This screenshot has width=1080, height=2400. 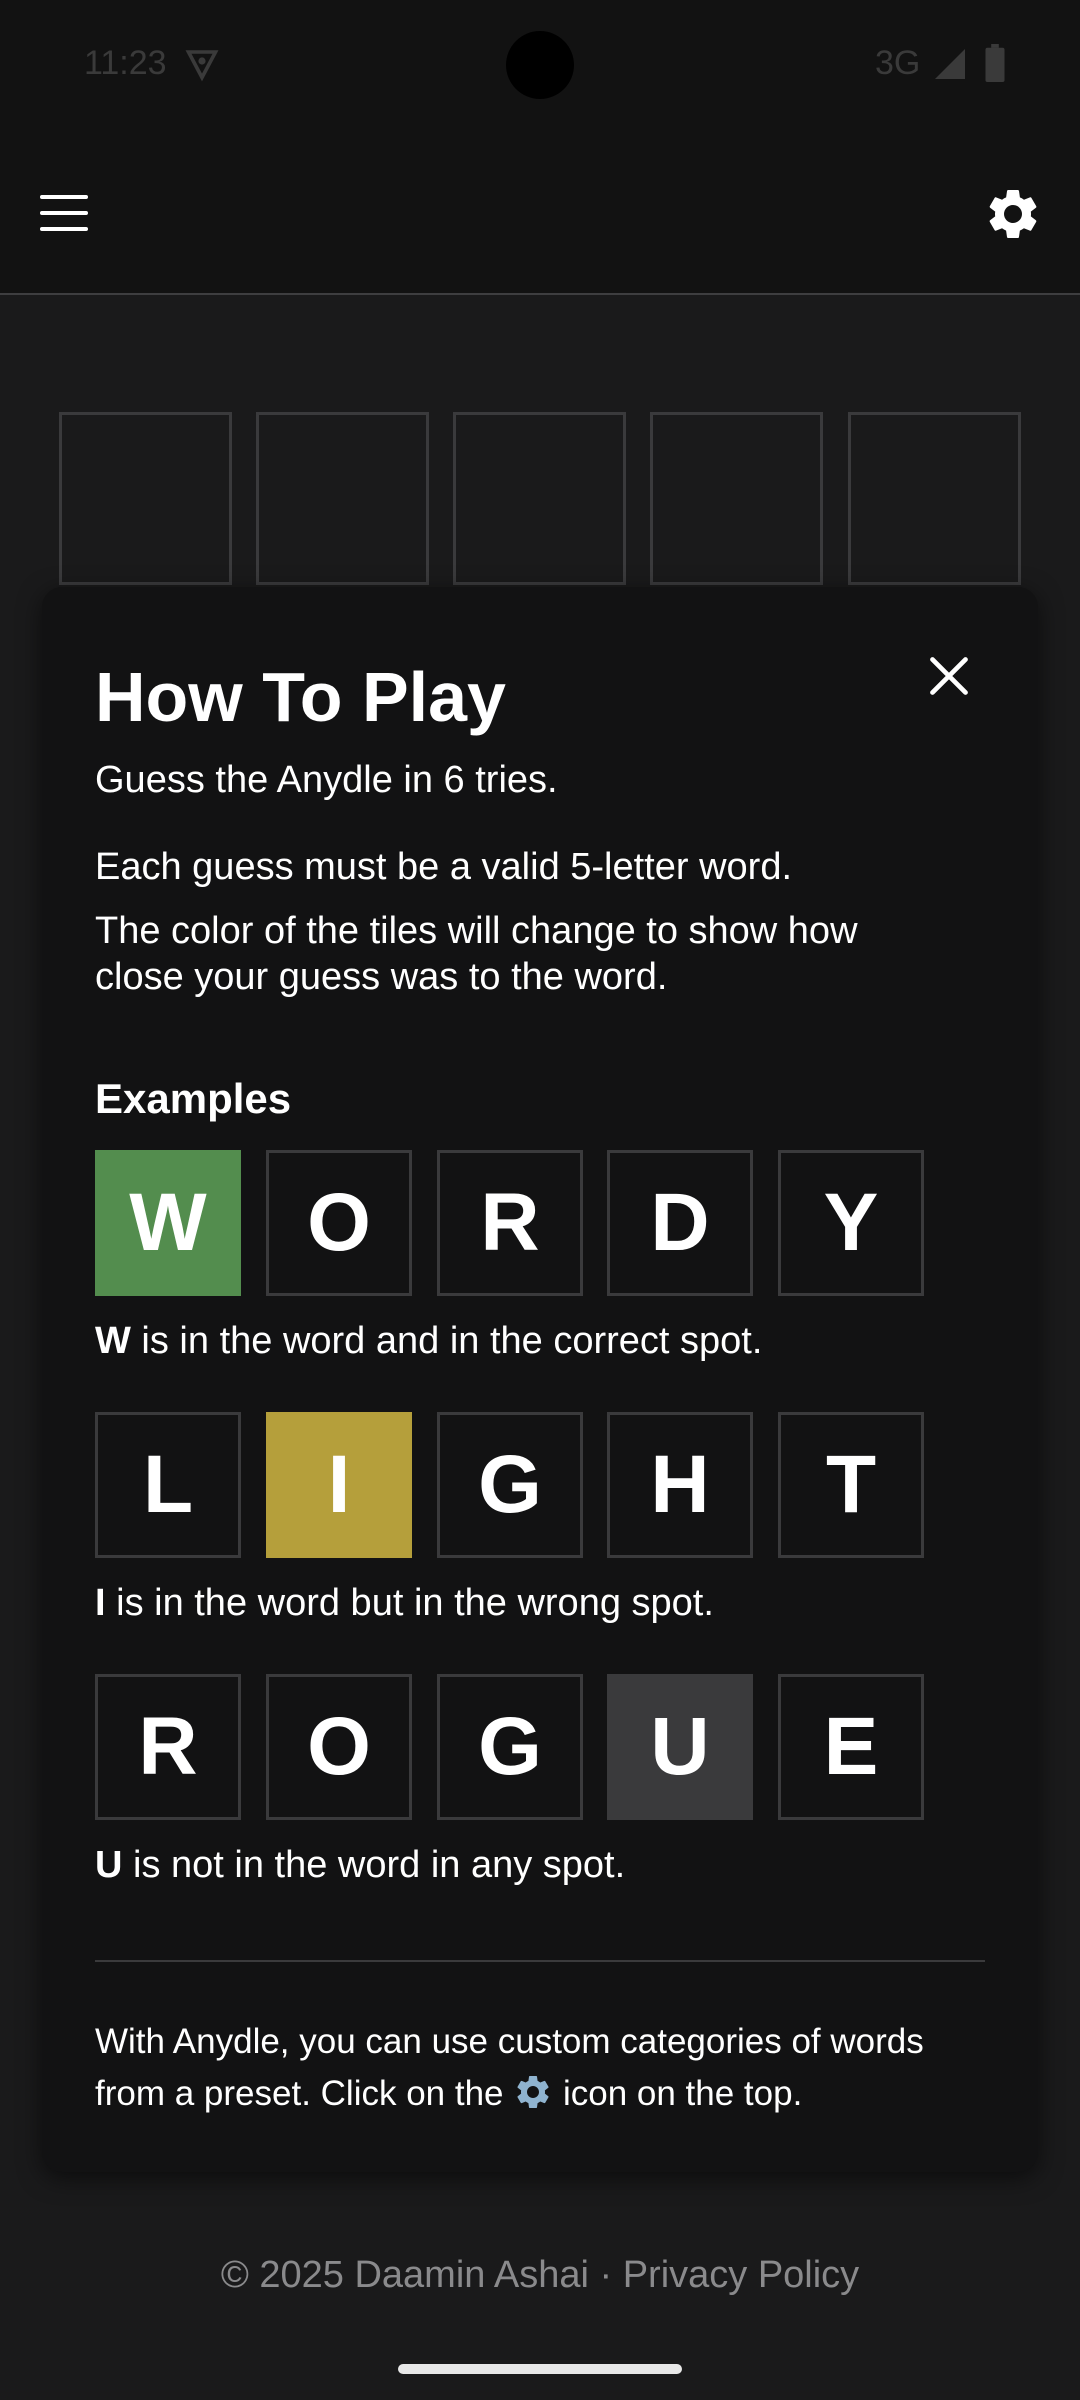 What do you see at coordinates (851, 1485) in the screenshot?
I see `example-tile: T` at bounding box center [851, 1485].